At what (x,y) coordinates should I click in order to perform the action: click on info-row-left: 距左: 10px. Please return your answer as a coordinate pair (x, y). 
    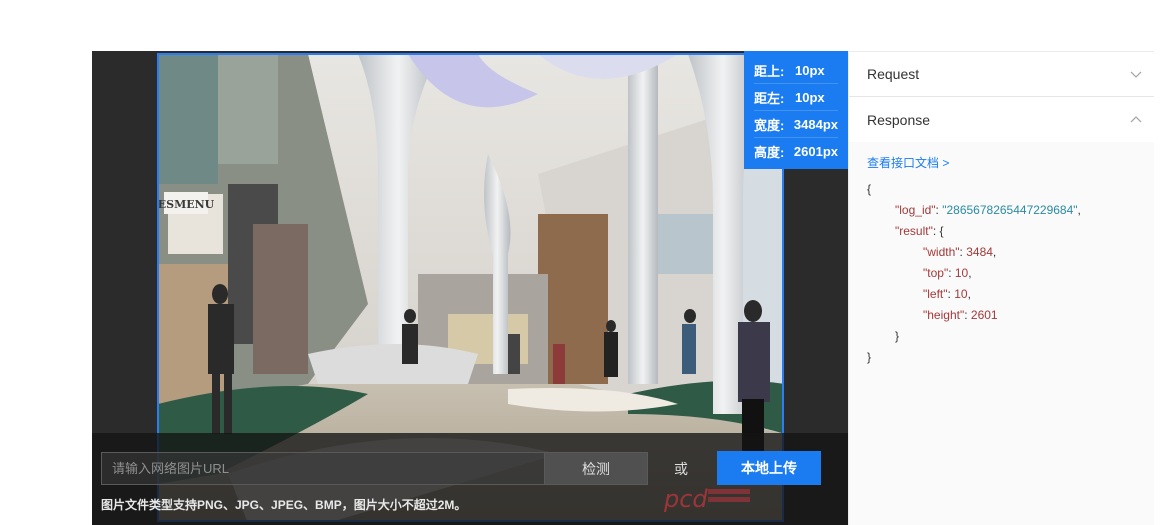
    Looking at the image, I should click on (796, 97).